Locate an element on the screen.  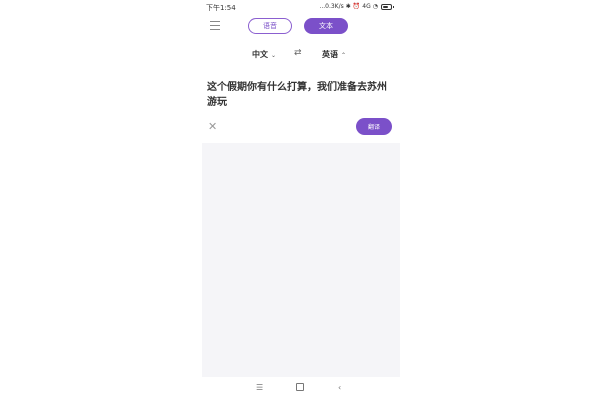
chevron-down-icon: ⌄ is located at coordinates (274, 55).